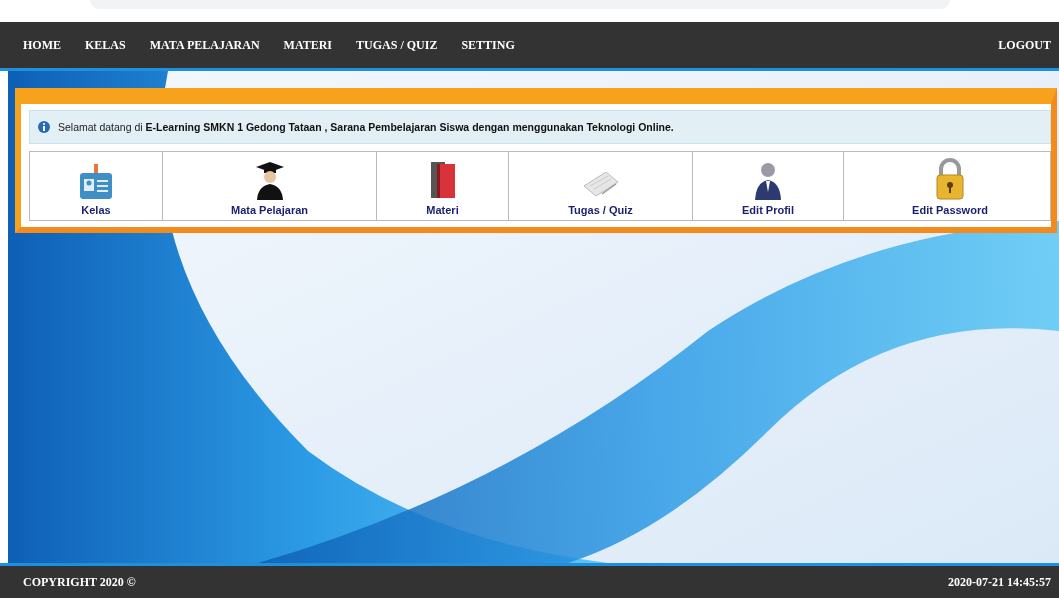 The height and width of the screenshot is (598, 1059). I want to click on nav-link: MATERI, so click(311, 45).